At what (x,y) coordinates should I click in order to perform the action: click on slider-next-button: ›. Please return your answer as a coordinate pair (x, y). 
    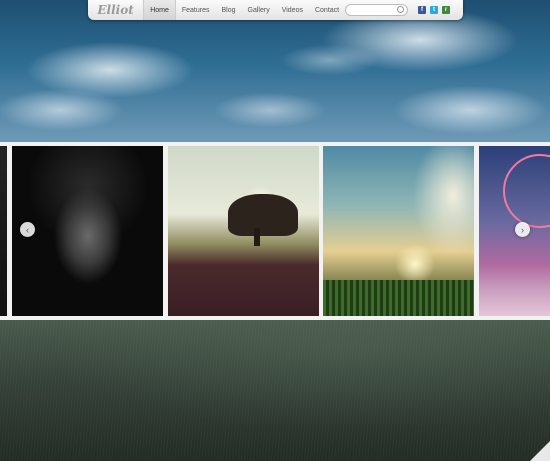
    Looking at the image, I should click on (522, 229).